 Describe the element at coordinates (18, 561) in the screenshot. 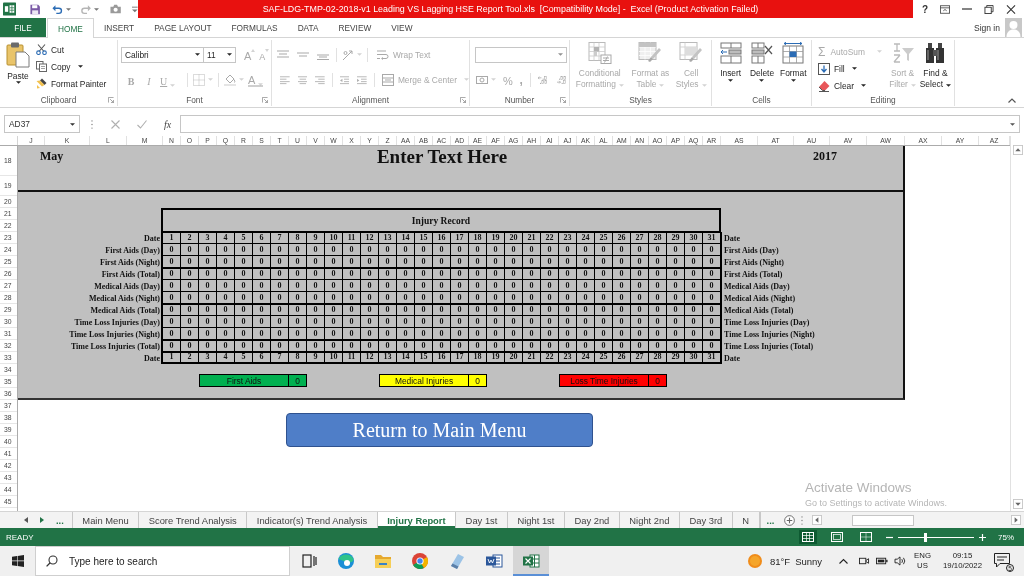

I see `windows-logo-icon` at that location.